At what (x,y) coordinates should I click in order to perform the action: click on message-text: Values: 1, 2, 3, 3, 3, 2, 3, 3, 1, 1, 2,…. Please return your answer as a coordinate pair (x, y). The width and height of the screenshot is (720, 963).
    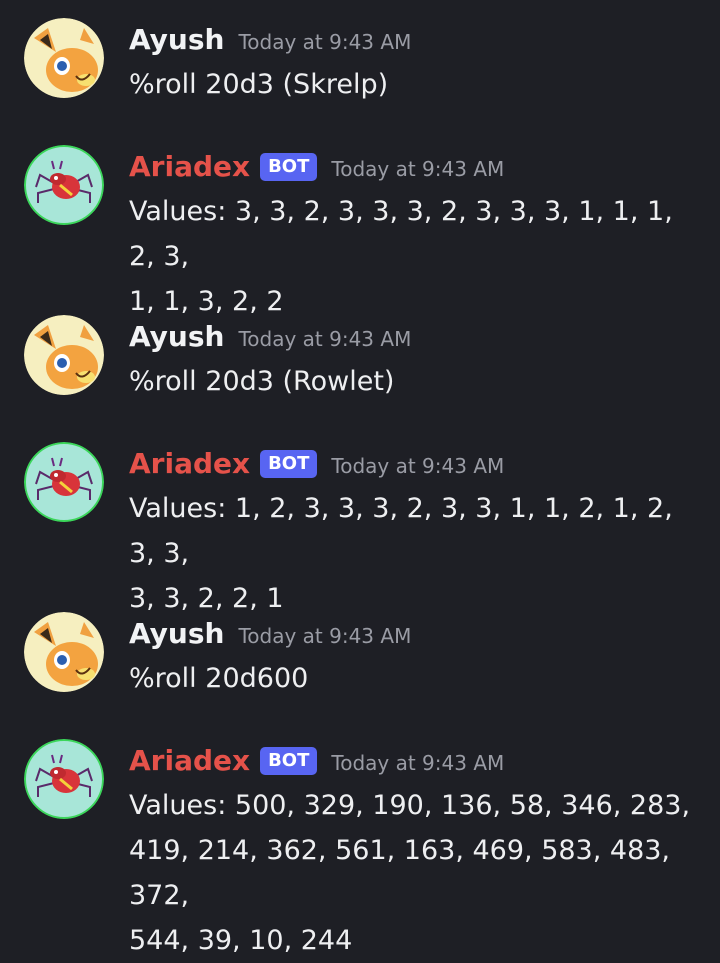
    Looking at the image, I should click on (416, 553).